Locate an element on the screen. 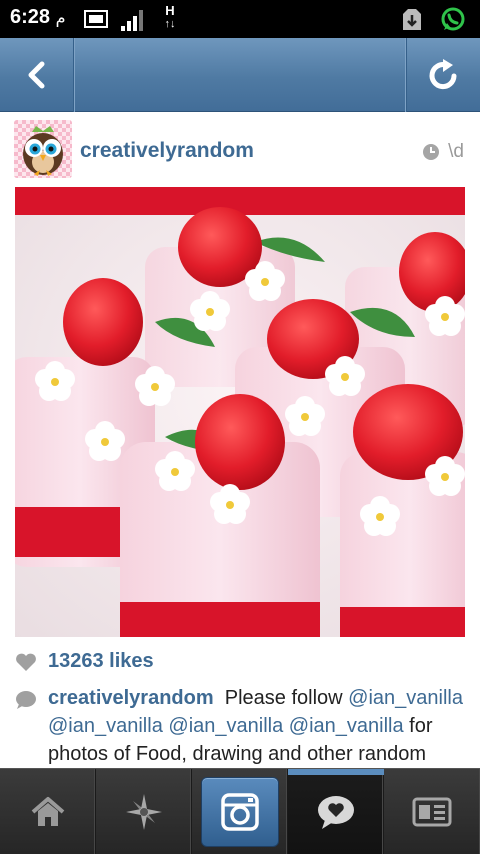 The height and width of the screenshot is (854, 480). refresh-icon is located at coordinates (442, 74).